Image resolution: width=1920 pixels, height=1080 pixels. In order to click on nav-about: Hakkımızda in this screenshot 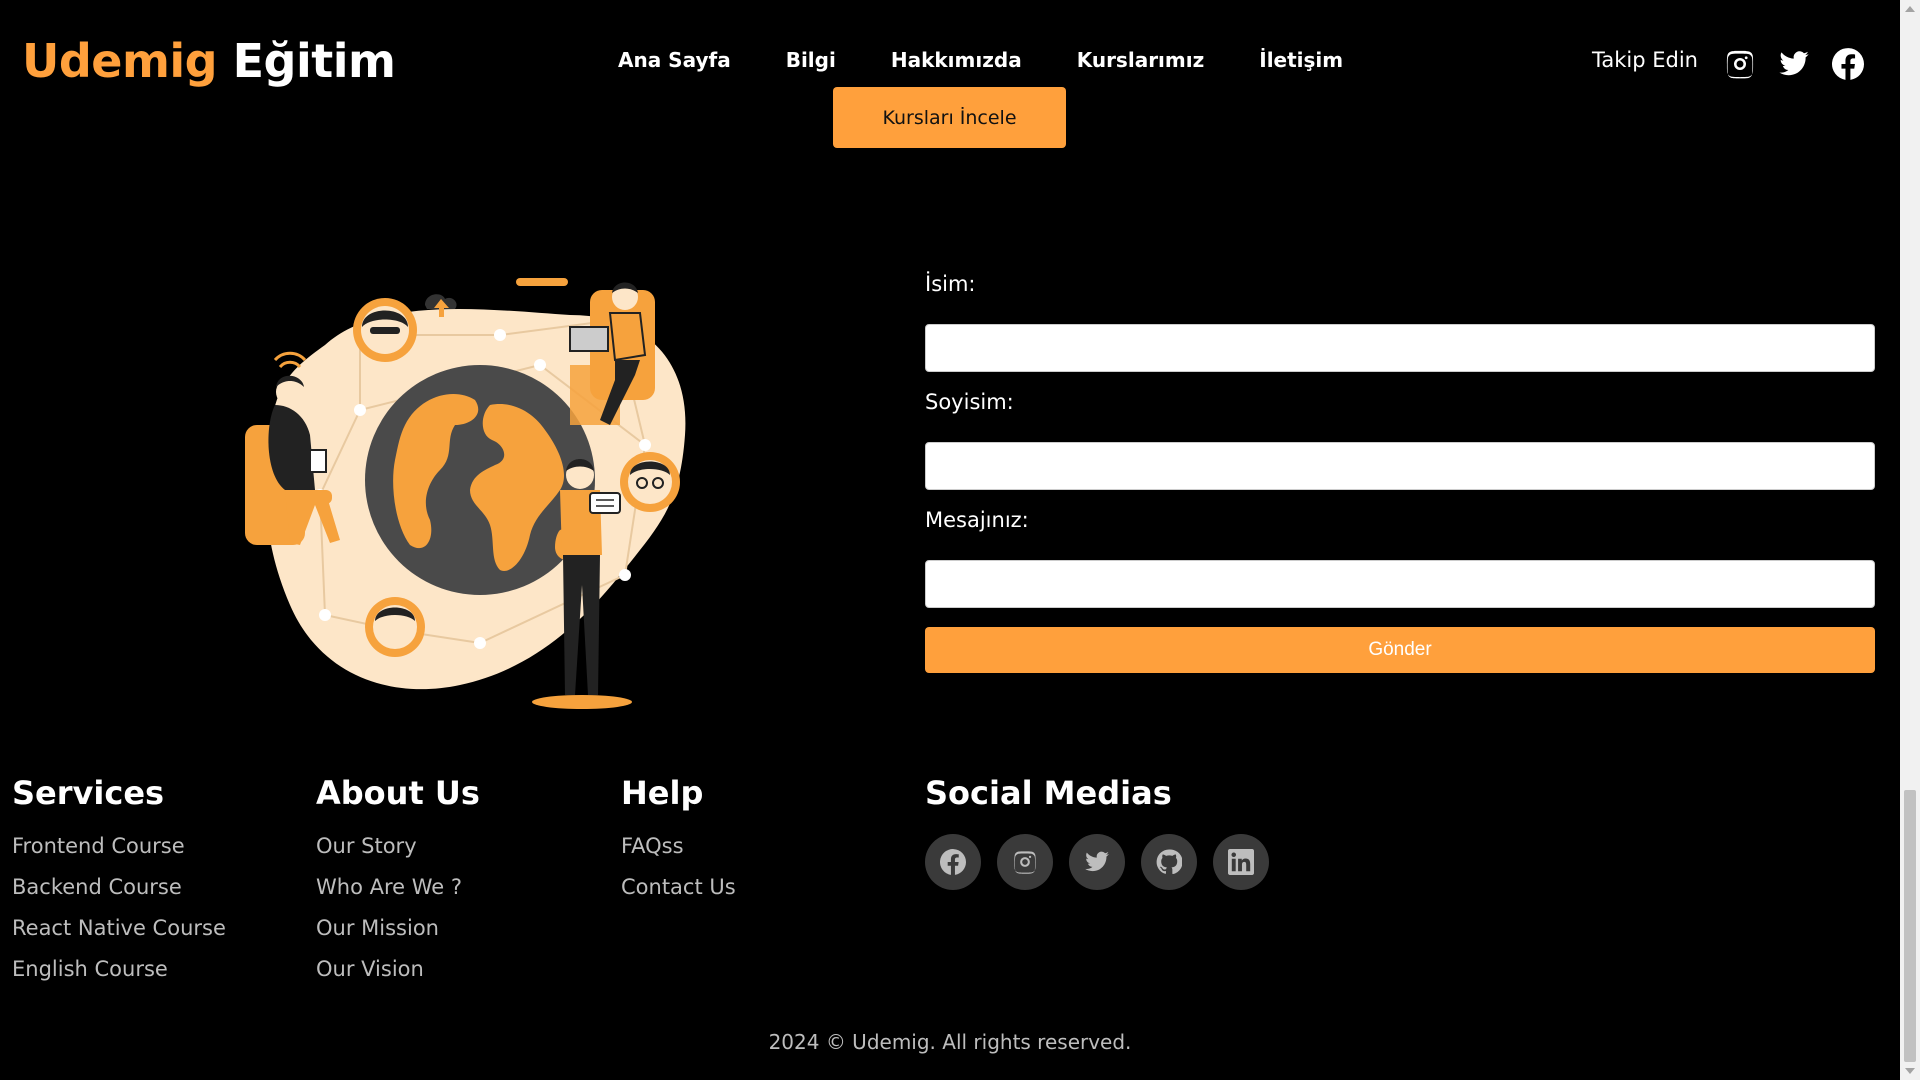, I will do `click(956, 60)`.